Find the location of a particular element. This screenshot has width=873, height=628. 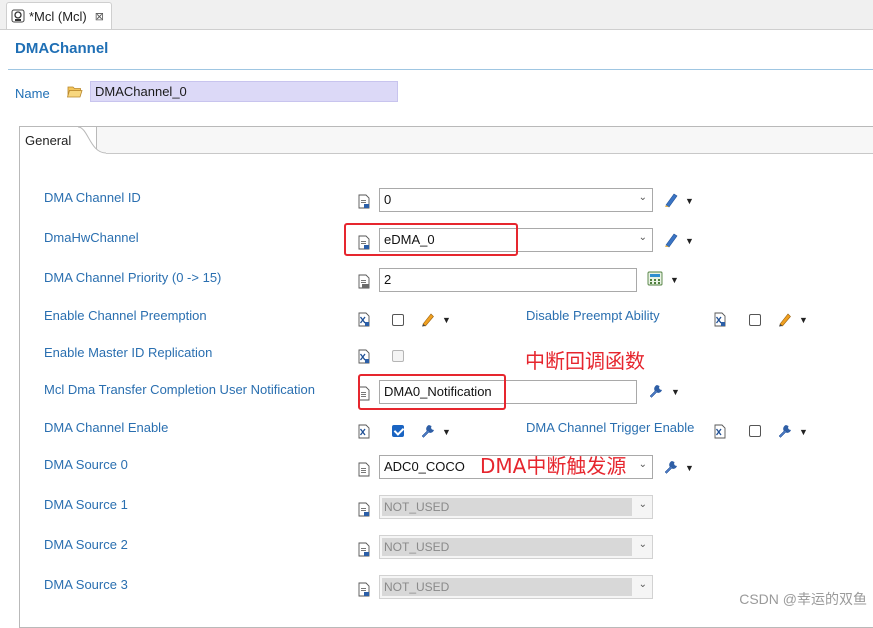

watermark: CSDN @幸运的双鱼 is located at coordinates (803, 599).